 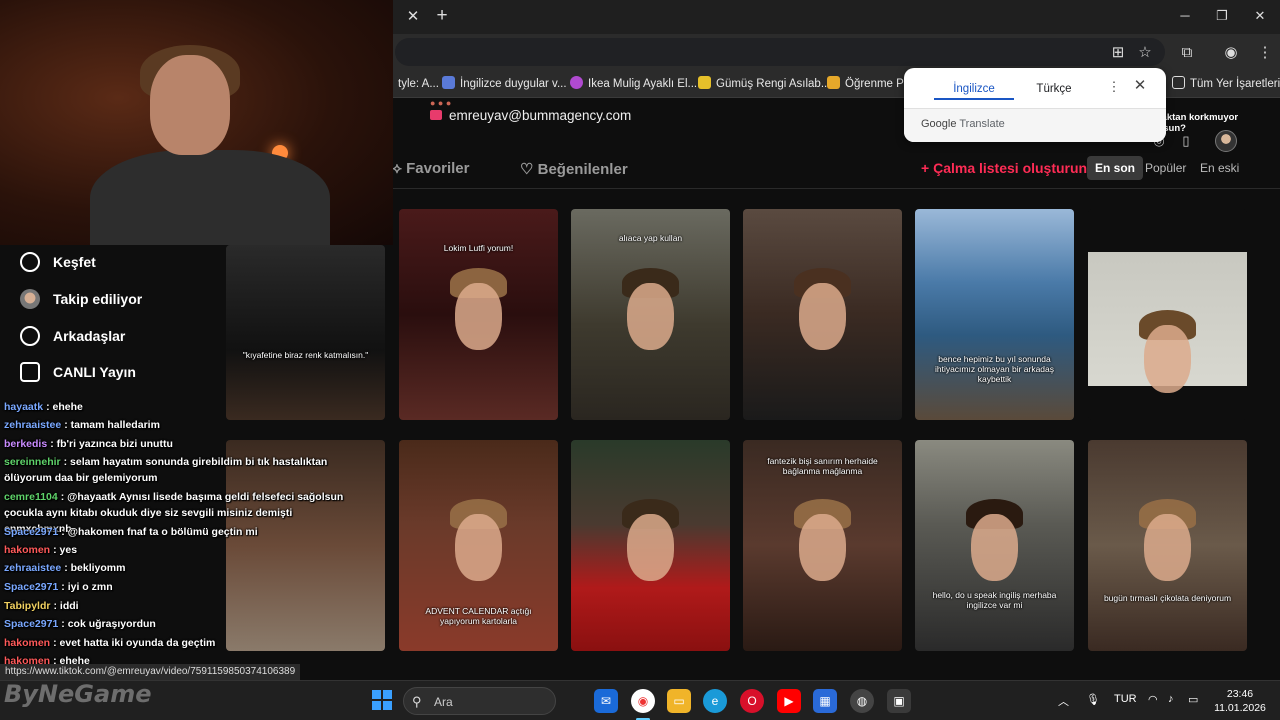 I want to click on wifi-icon: ◠, so click(x=1153, y=699).